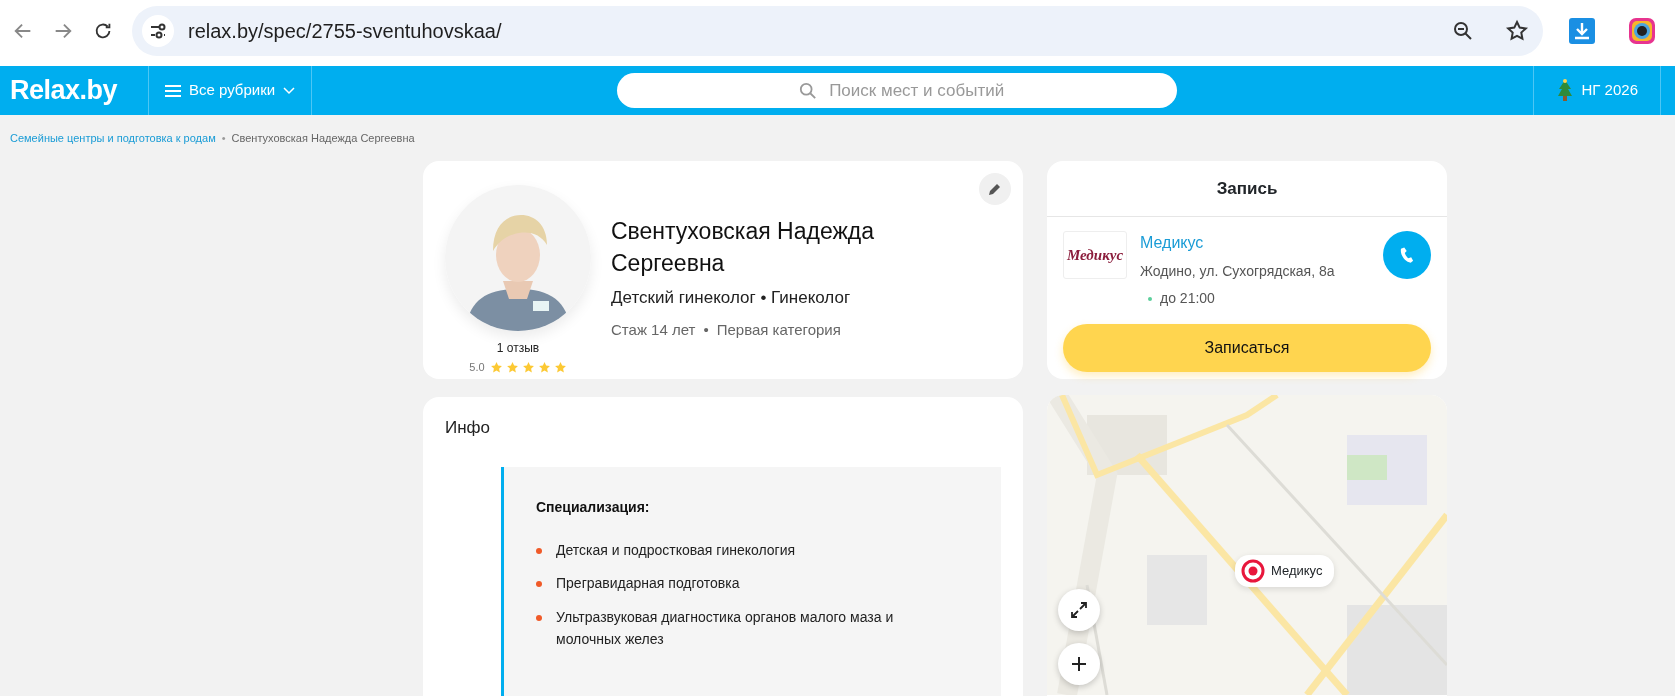 This screenshot has width=1675, height=696. I want to click on url-text: relax.by/spec/2755-sventuhovskaa/, so click(345, 31).